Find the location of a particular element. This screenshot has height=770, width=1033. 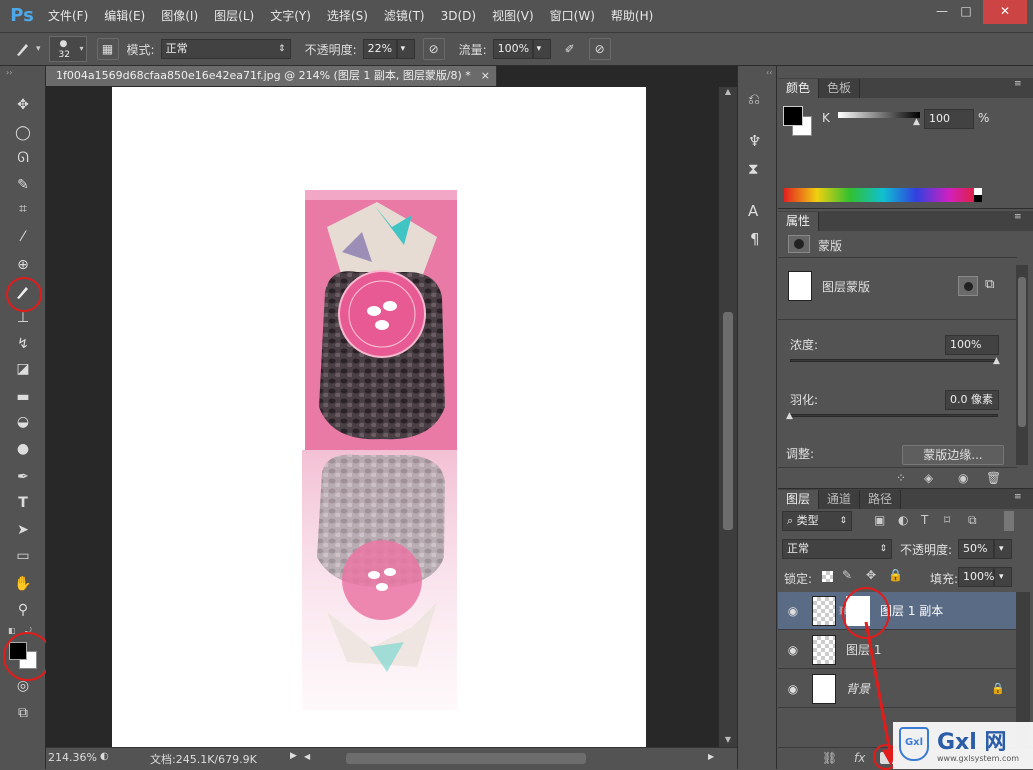

layer-filter-select: ⌕ 类型 ⇕ is located at coordinates (817, 521).